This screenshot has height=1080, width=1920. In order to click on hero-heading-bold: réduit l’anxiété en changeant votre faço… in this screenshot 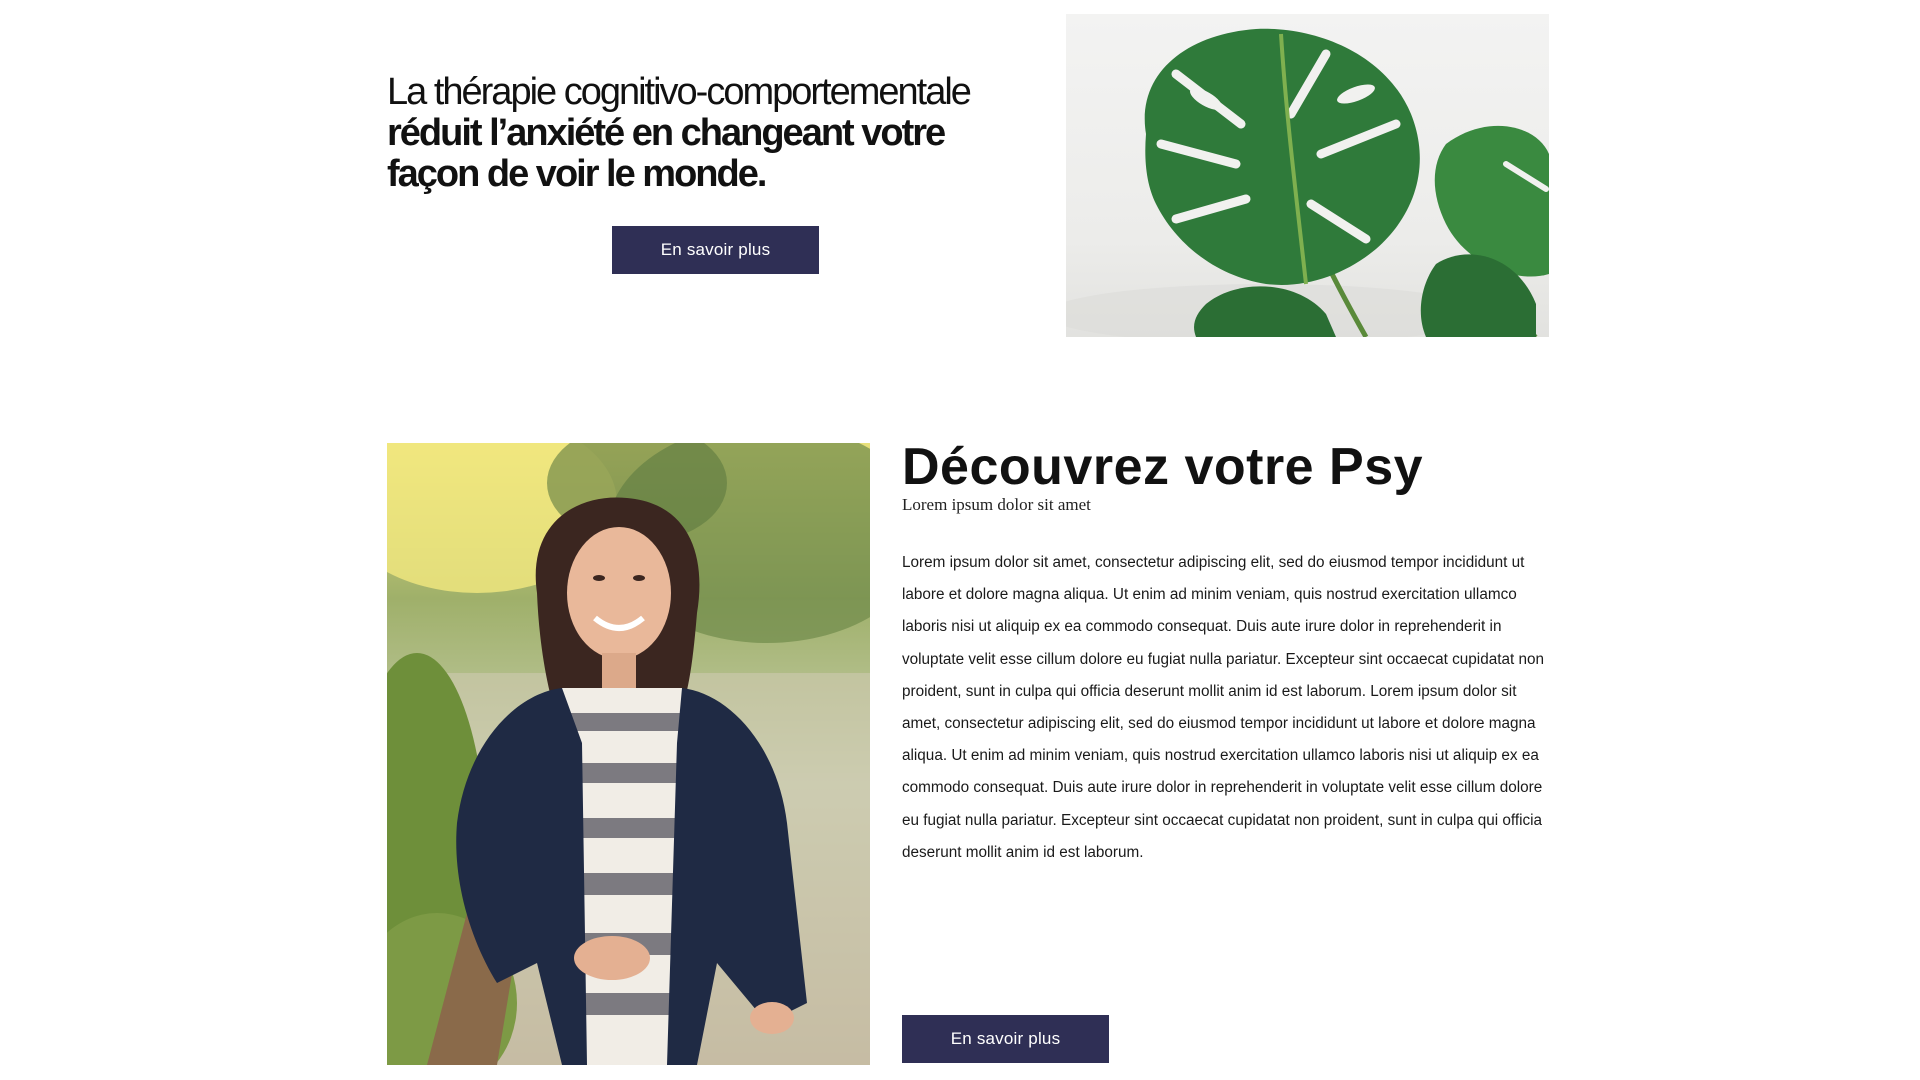, I will do `click(666, 153)`.